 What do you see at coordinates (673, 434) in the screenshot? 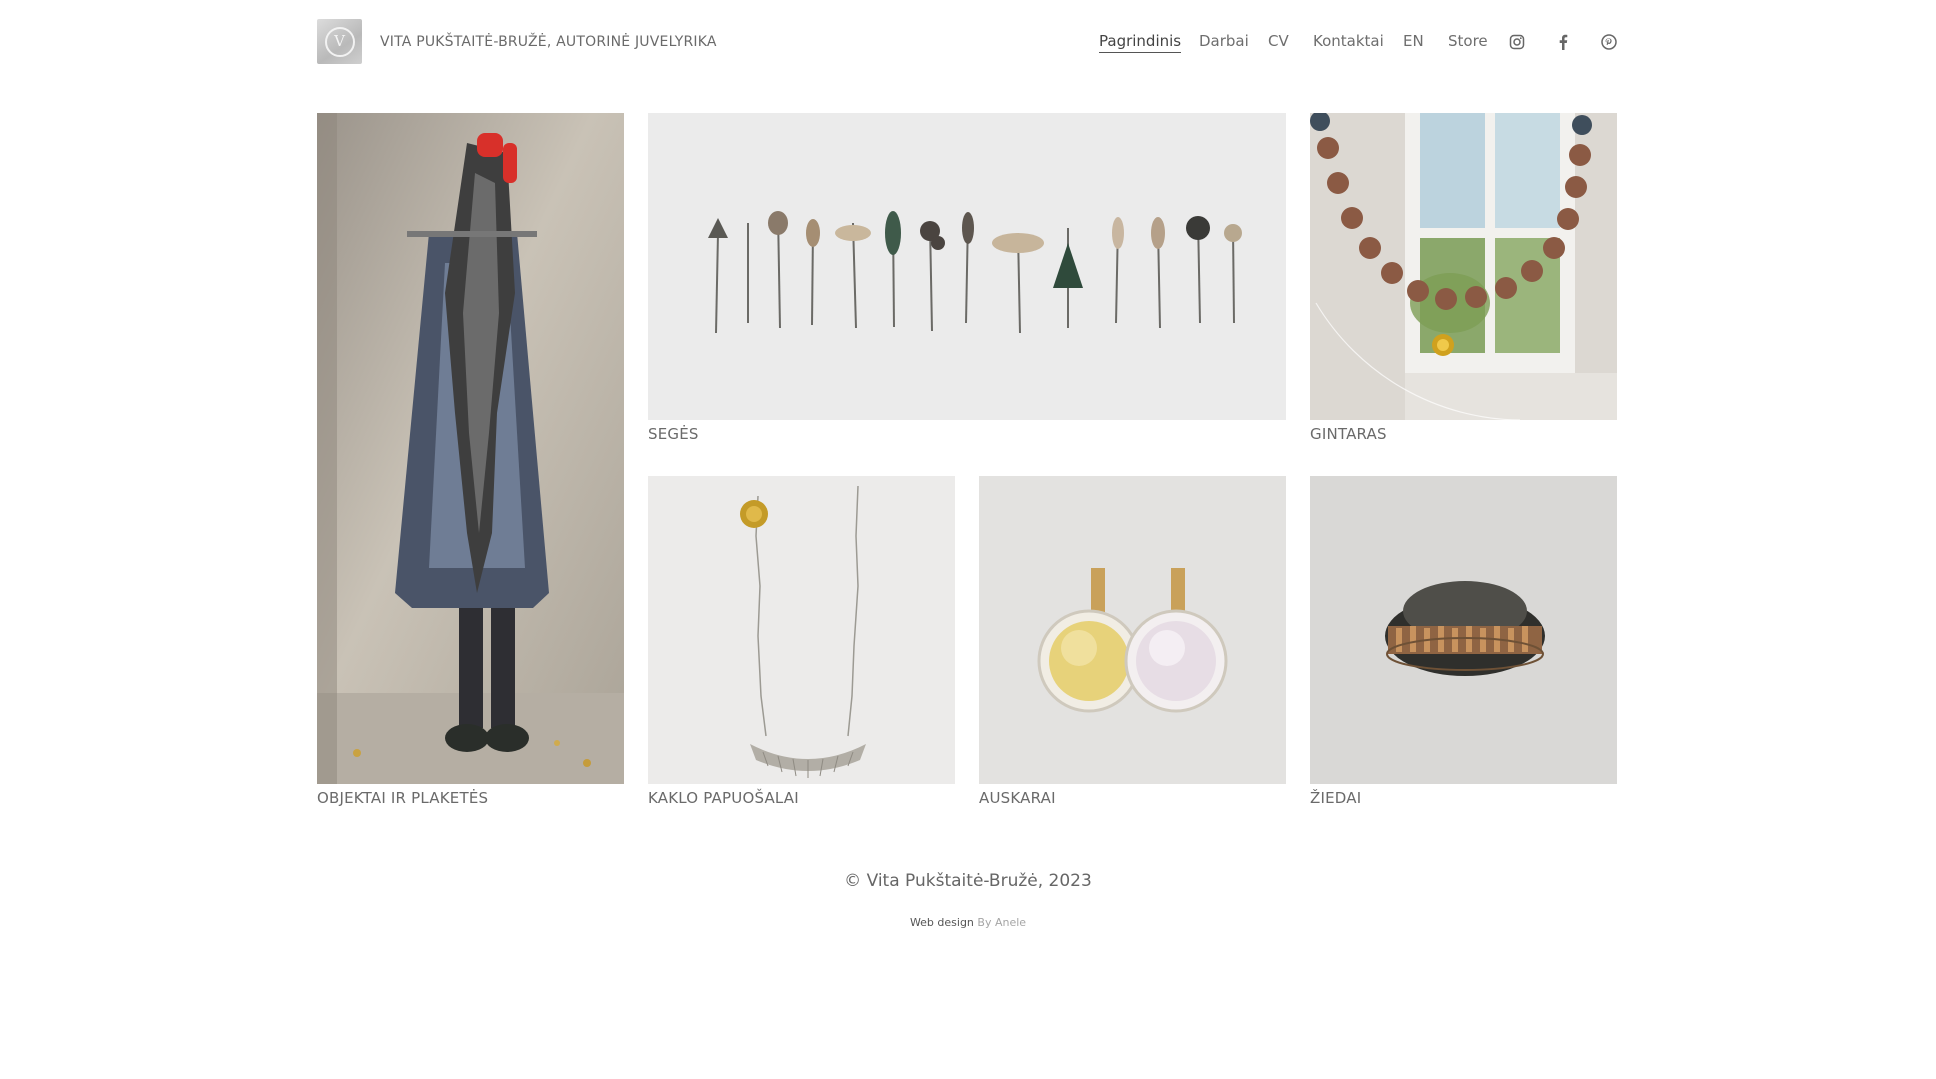
I see `gallery-caption-seges: SEGĖS` at bounding box center [673, 434].